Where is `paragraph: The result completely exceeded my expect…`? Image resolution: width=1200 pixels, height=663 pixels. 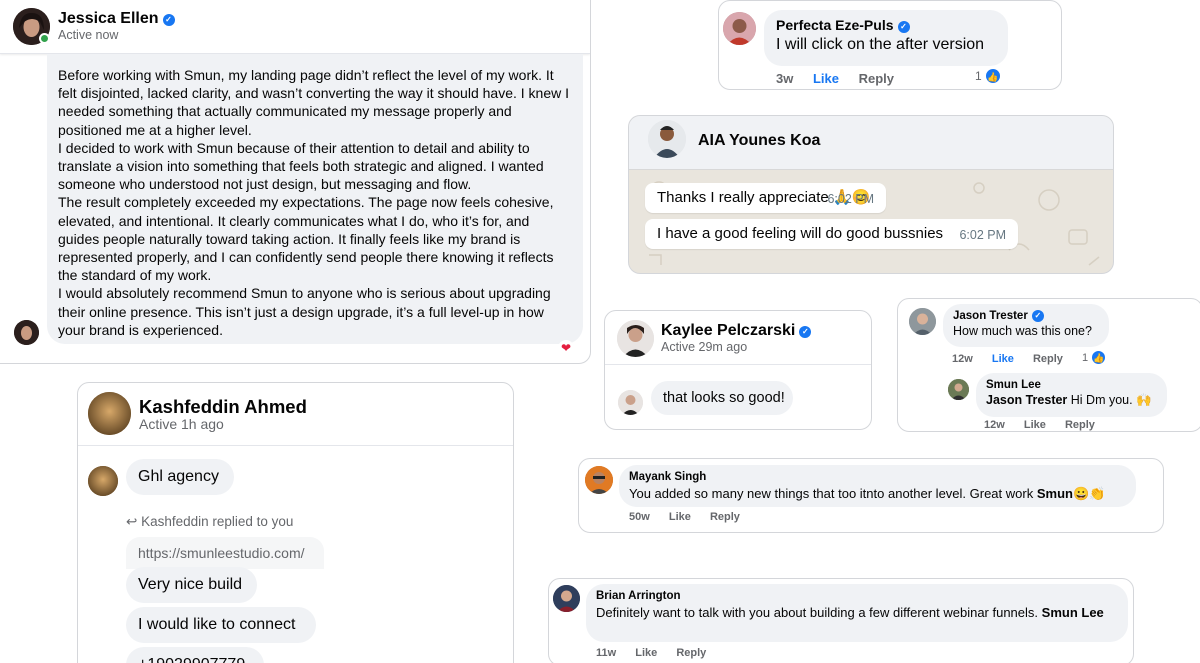
paragraph: The result completely exceeded my expect… is located at coordinates (306, 239).